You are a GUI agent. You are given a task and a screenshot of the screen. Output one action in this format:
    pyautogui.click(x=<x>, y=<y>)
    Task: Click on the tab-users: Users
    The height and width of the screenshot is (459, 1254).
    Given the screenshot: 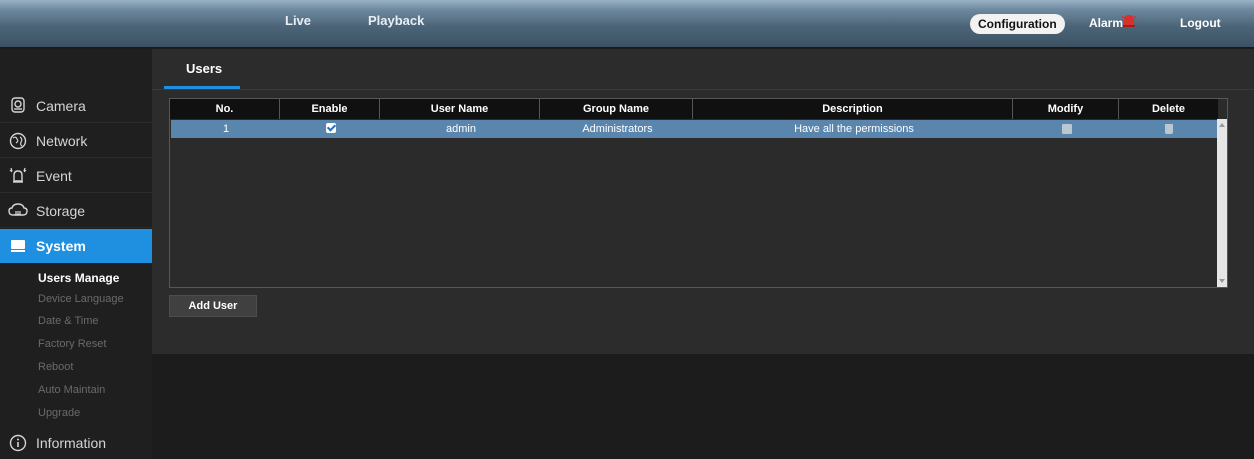 What is the action you would take?
    pyautogui.click(x=202, y=69)
    